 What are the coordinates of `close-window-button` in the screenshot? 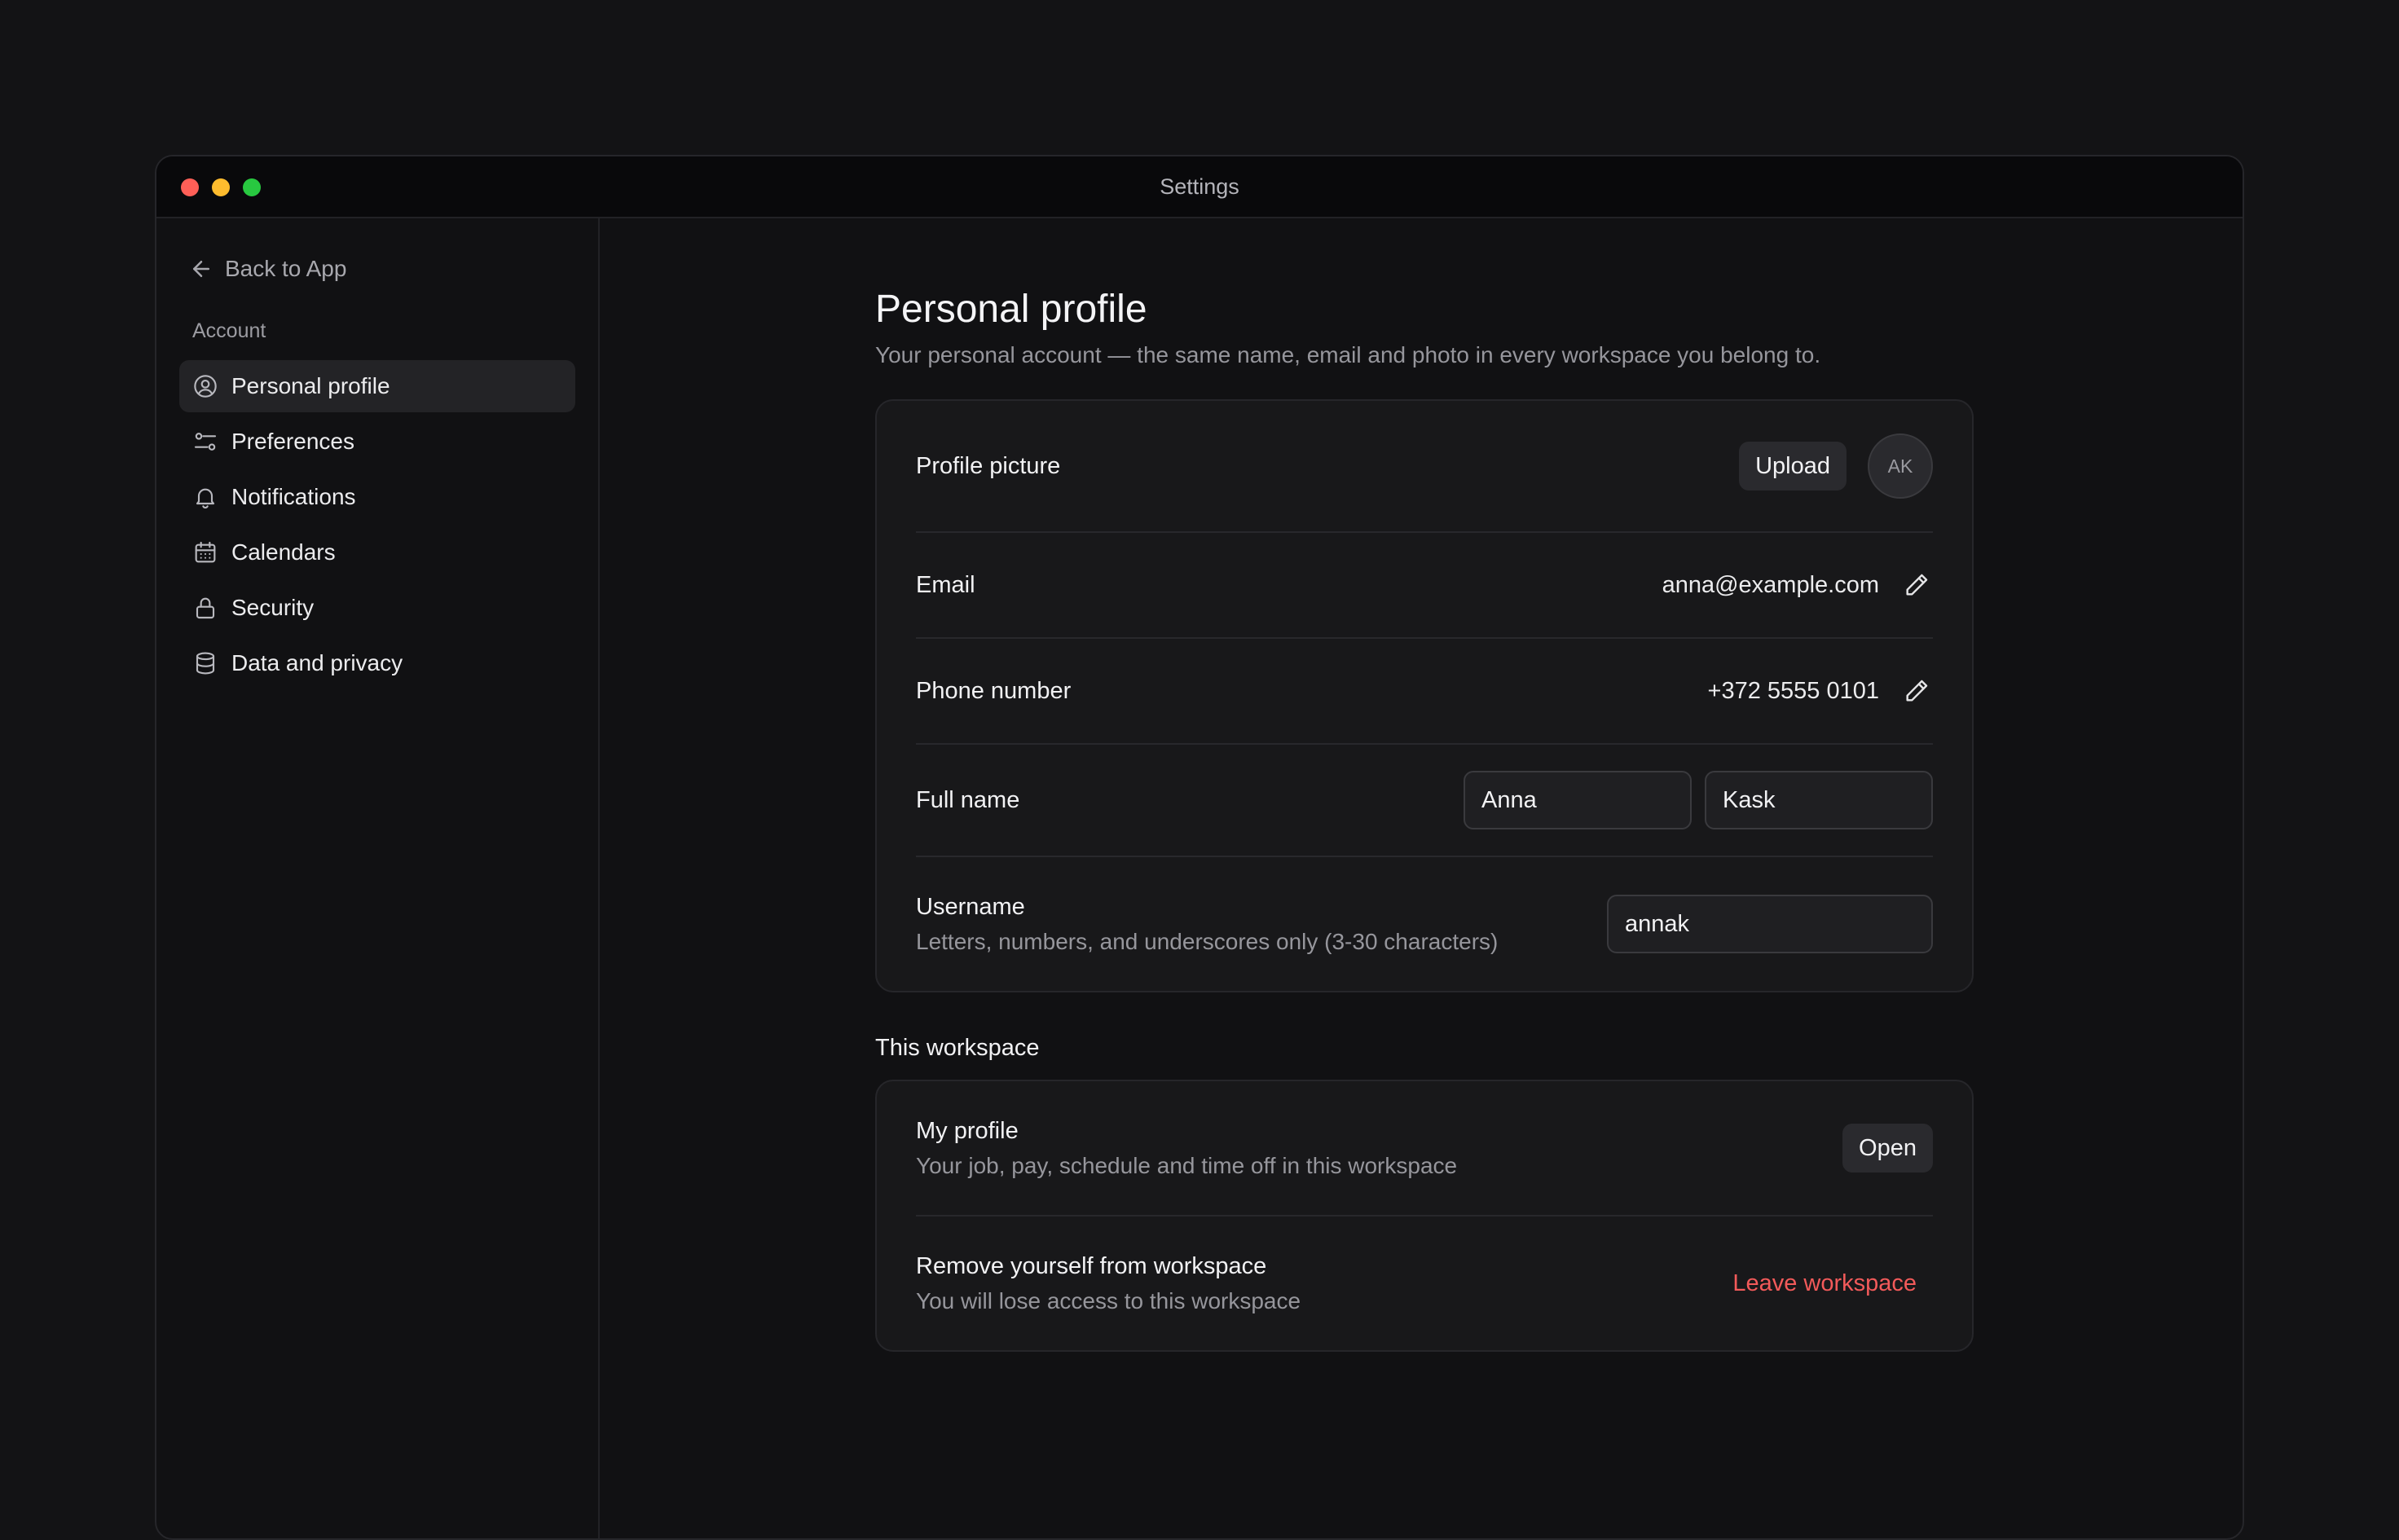 It's located at (190, 187).